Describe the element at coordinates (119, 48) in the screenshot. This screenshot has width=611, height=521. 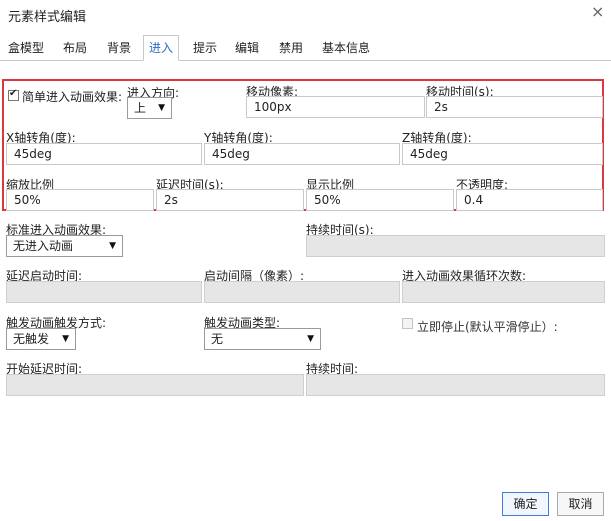
I see `tab-background: 背景` at that location.